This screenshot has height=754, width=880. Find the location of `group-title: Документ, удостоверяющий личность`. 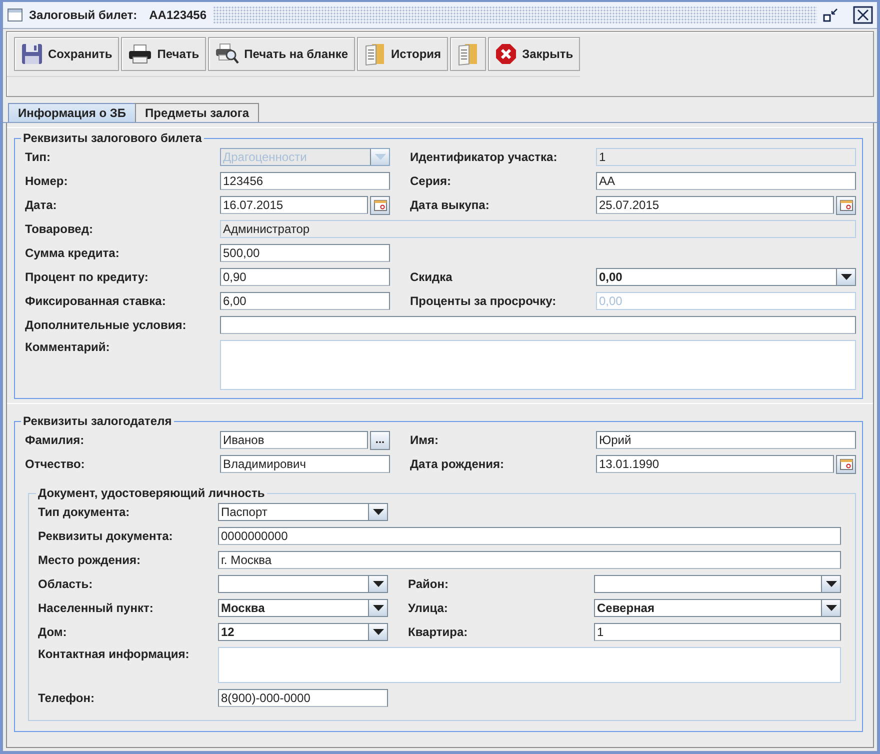

group-title: Документ, удостоверяющий личность is located at coordinates (151, 493).